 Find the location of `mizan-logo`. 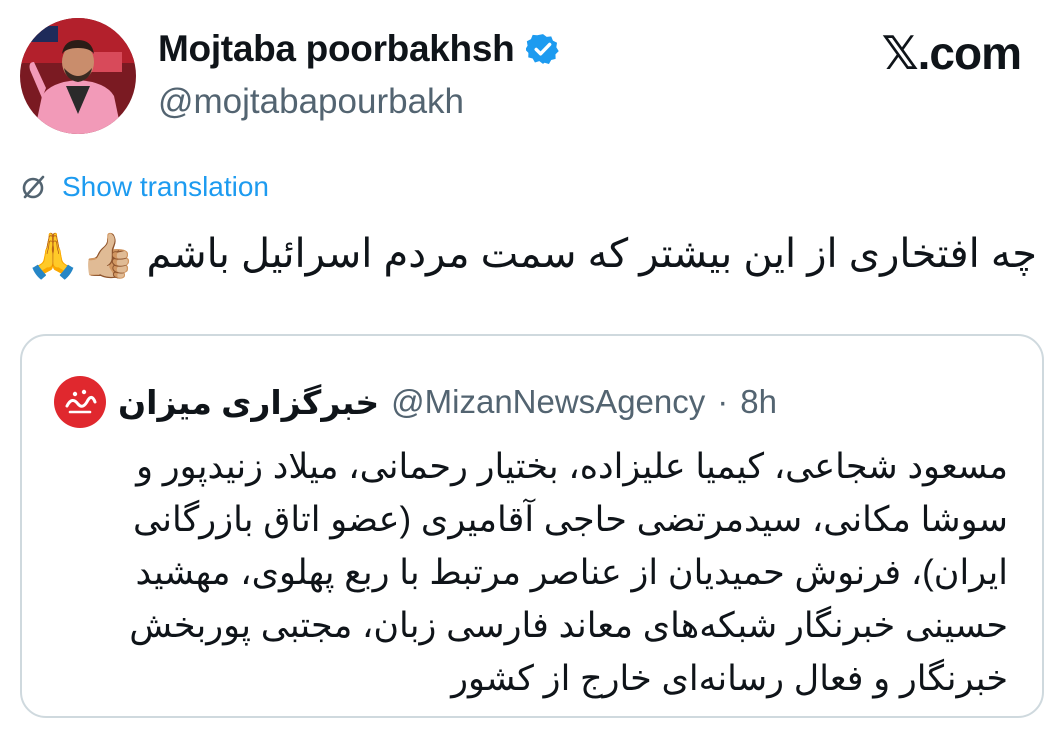

mizan-logo is located at coordinates (80, 402).